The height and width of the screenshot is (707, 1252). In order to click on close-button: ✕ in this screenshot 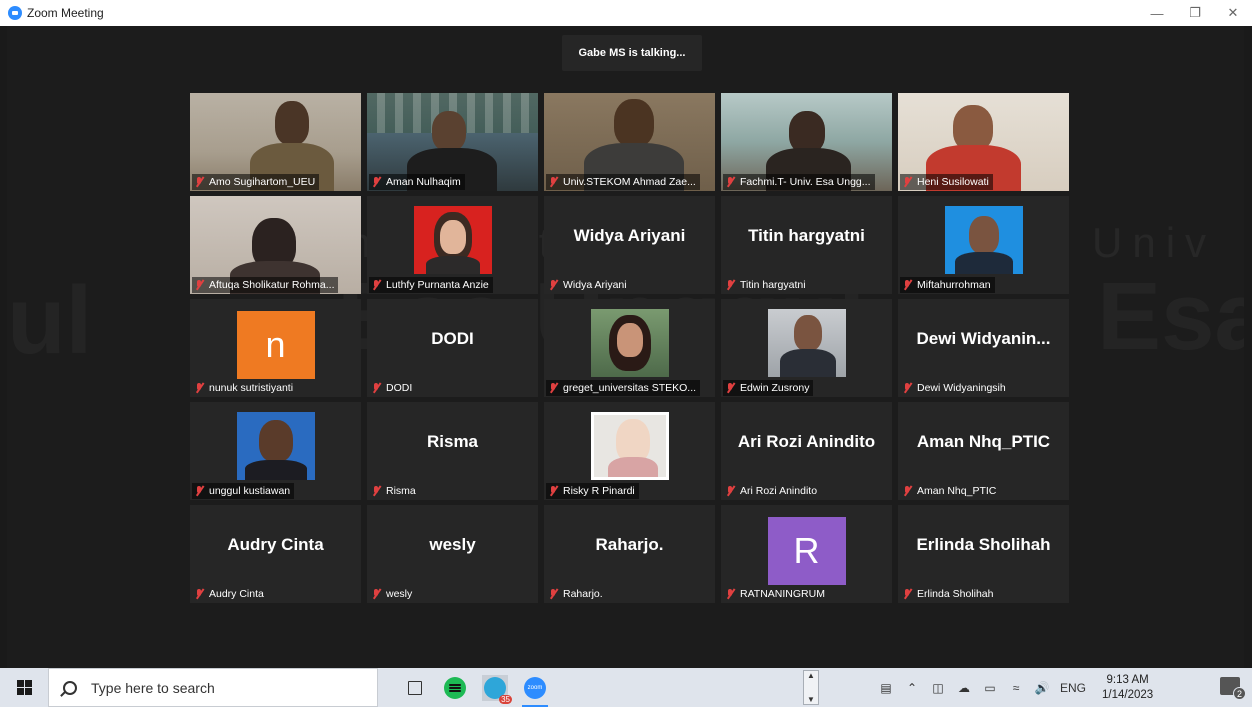, I will do `click(1233, 13)`.